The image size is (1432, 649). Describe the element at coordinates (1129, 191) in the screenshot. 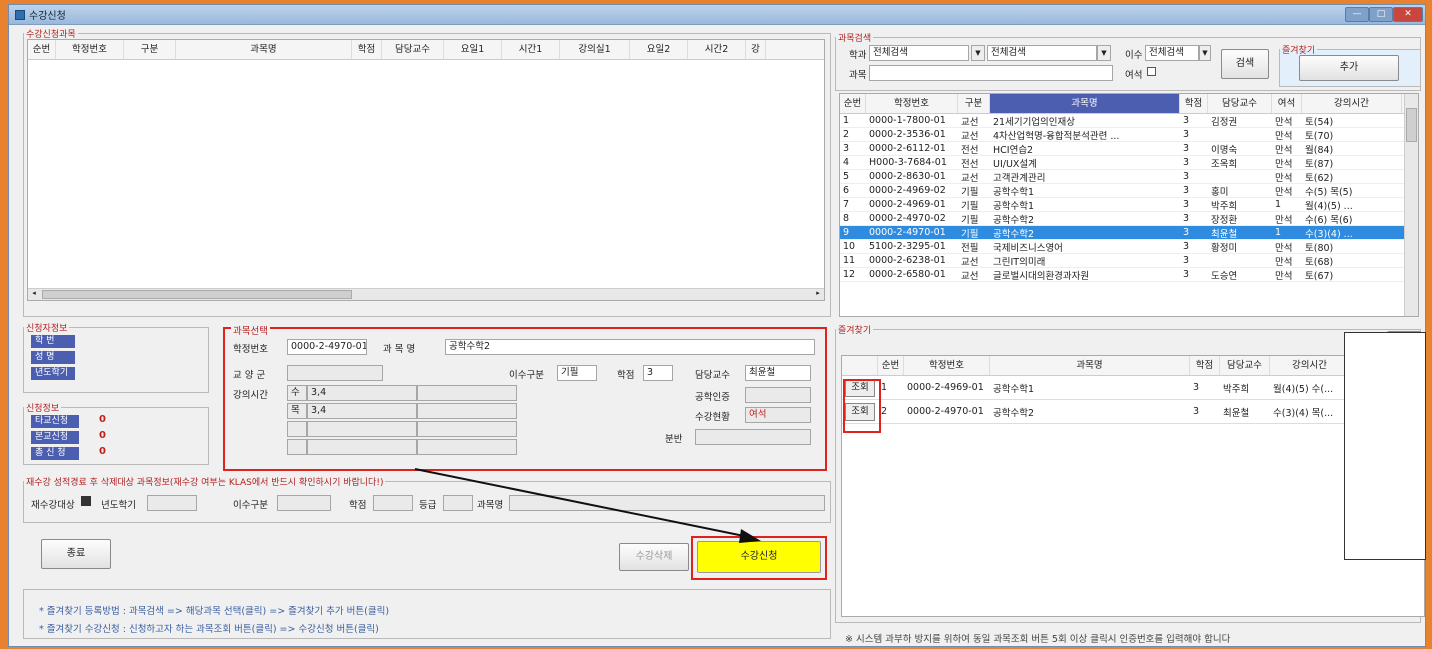

I see `search-result-row: 6 0000-2-4969-02 기필 공학수학1 3 홍미 만석 수(5) 목(5)` at that location.